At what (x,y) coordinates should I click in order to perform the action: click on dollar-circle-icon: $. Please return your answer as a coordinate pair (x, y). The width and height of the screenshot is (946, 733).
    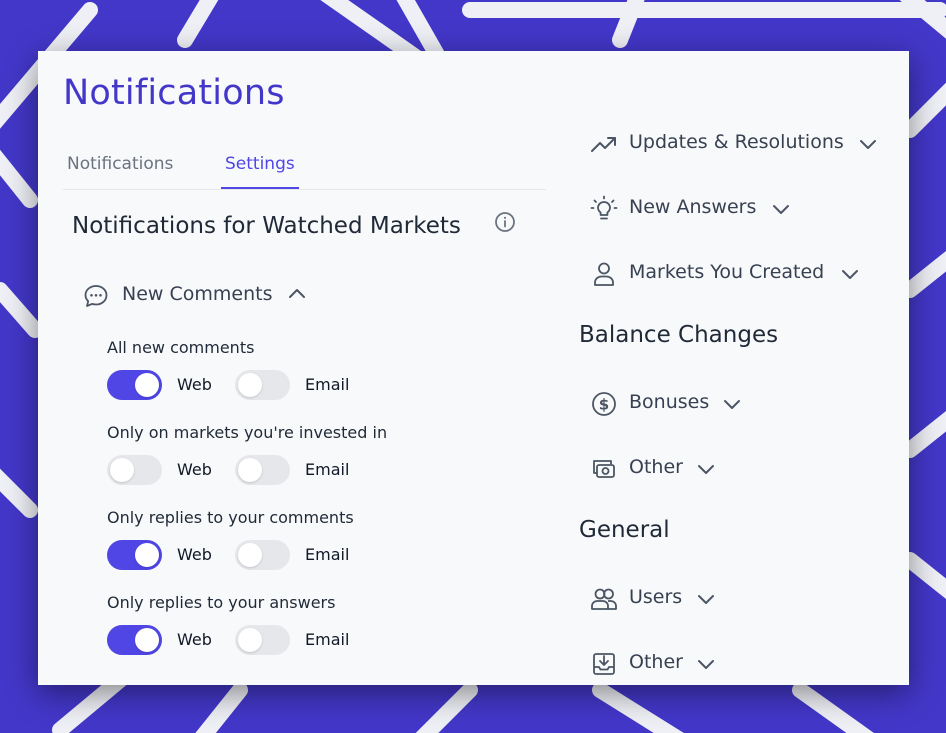
    Looking at the image, I should click on (604, 404).